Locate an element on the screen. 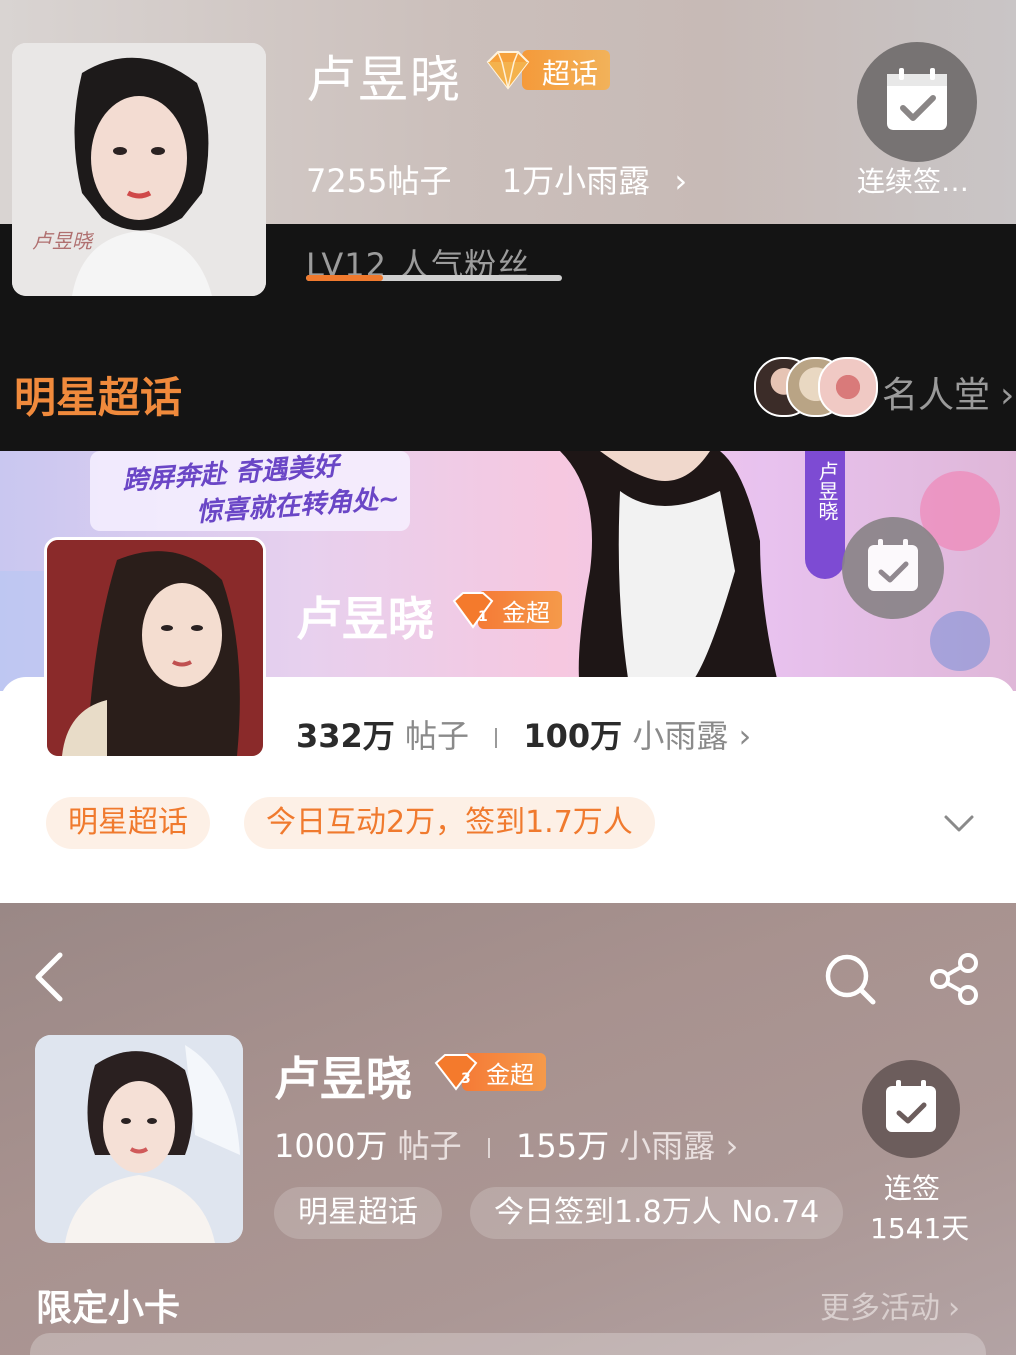 This screenshot has width=1016, height=1355. dew-number: 155万 is located at coordinates (562, 1146).